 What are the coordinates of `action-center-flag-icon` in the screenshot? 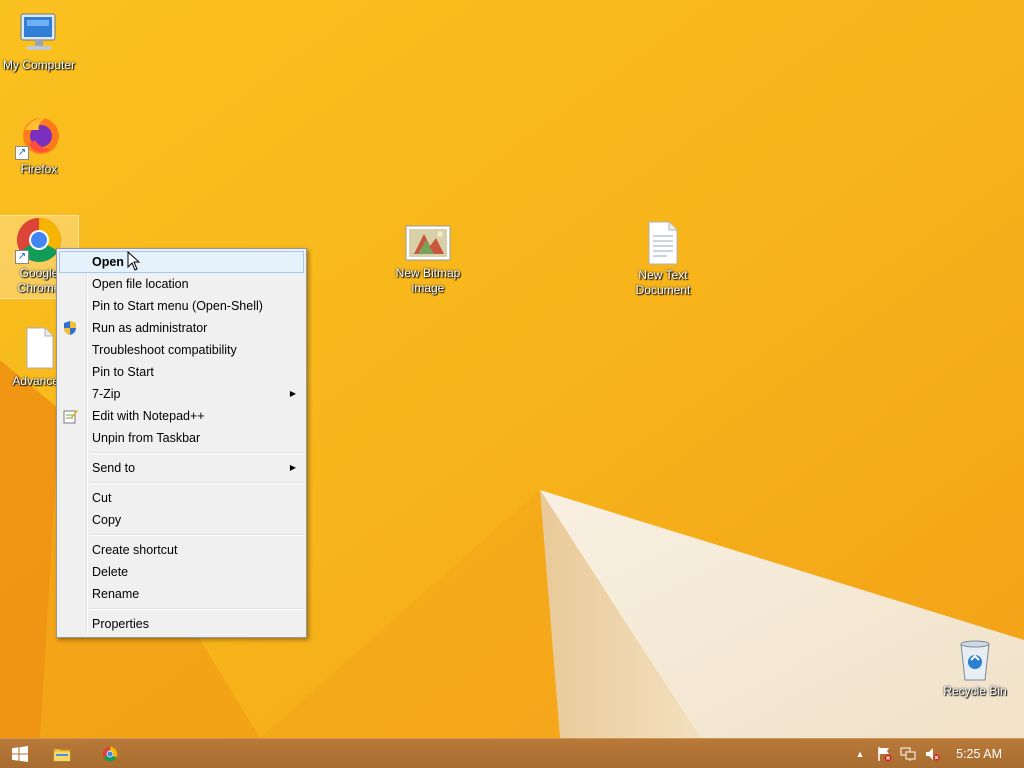 It's located at (884, 754).